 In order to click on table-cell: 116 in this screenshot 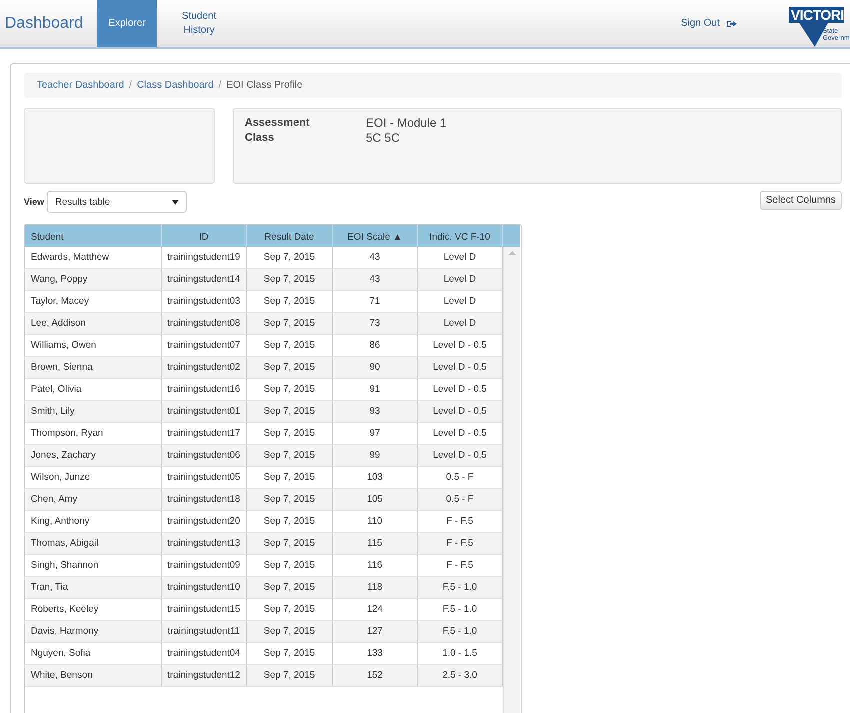, I will do `click(375, 566)`.